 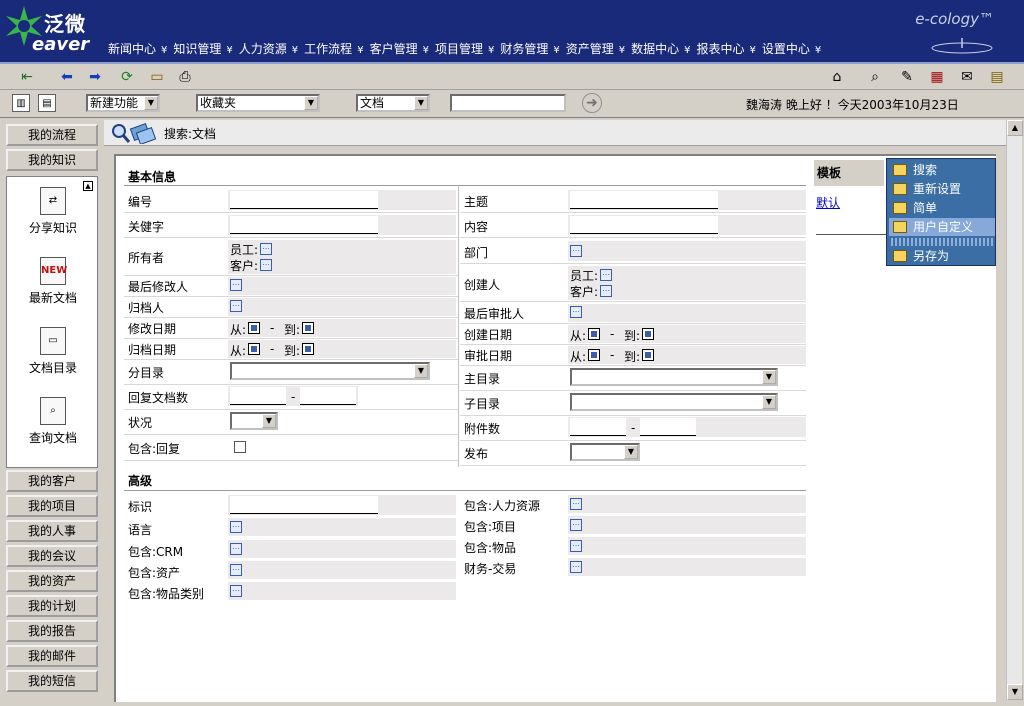 What do you see at coordinates (997, 77) in the screenshot?
I see `grid-icon: ▤` at bounding box center [997, 77].